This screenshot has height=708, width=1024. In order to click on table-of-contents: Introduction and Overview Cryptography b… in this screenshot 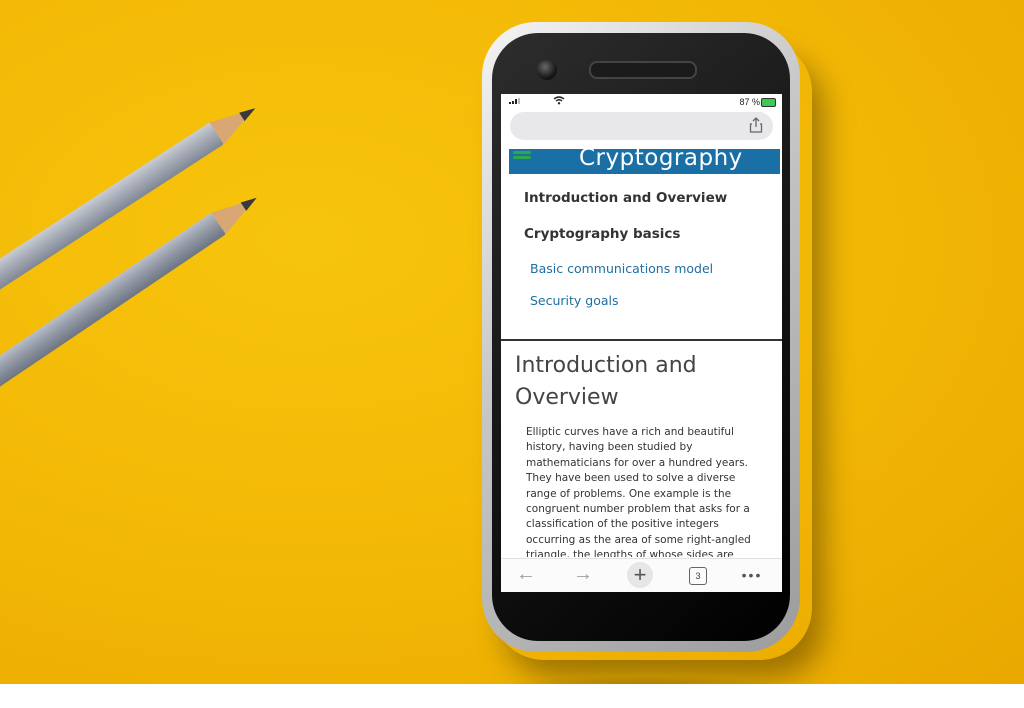, I will do `click(641, 256)`.